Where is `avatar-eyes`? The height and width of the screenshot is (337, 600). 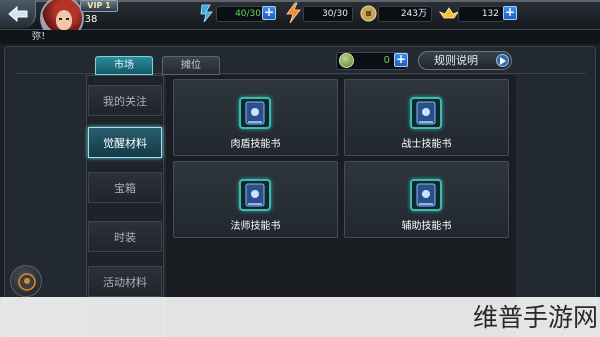 avatar-eyes is located at coordinates (64, 19).